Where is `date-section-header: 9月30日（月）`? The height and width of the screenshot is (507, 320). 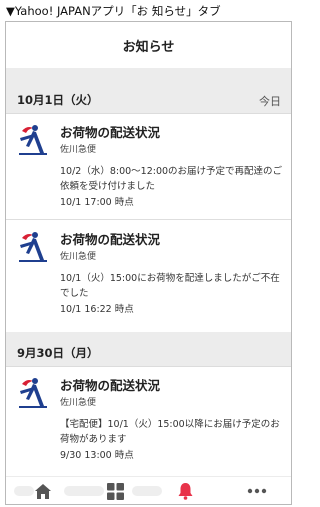 date-section-header: 9月30日（月） is located at coordinates (148, 353).